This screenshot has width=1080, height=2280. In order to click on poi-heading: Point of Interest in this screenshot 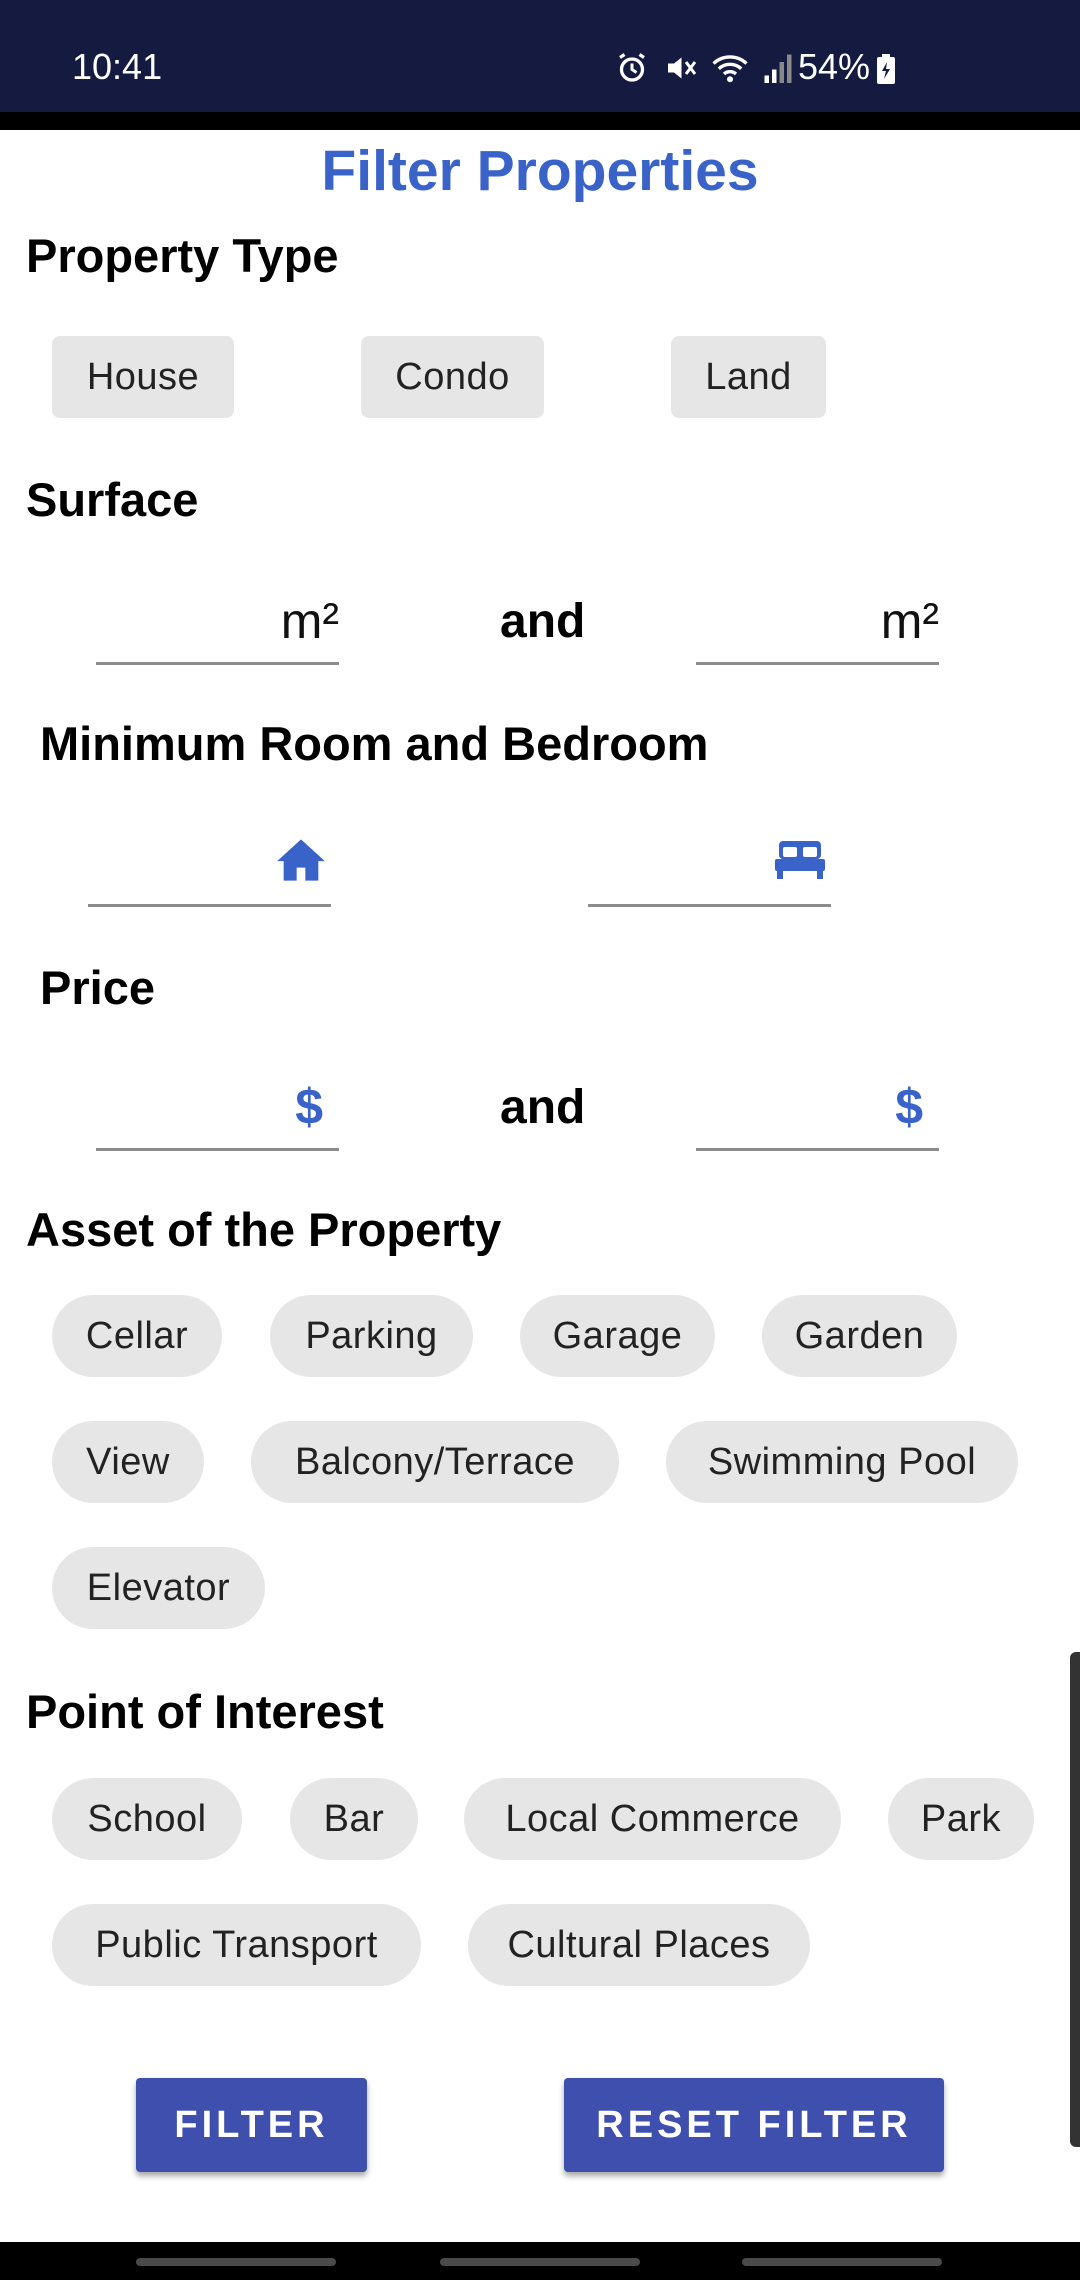, I will do `click(205, 1711)`.